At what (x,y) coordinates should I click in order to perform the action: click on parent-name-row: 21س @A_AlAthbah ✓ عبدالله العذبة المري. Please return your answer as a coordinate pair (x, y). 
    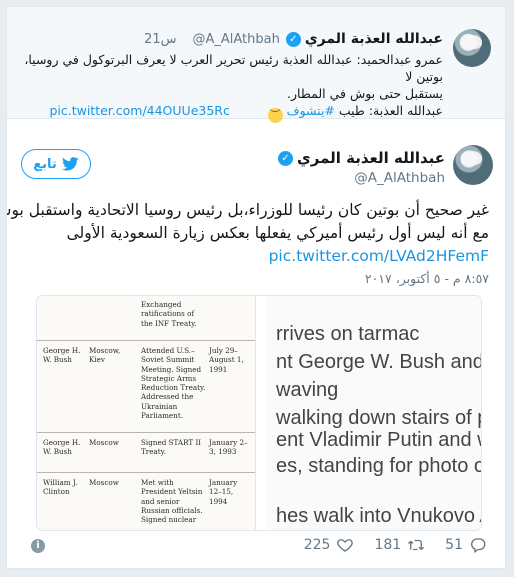
    Looking at the image, I should click on (293, 39).